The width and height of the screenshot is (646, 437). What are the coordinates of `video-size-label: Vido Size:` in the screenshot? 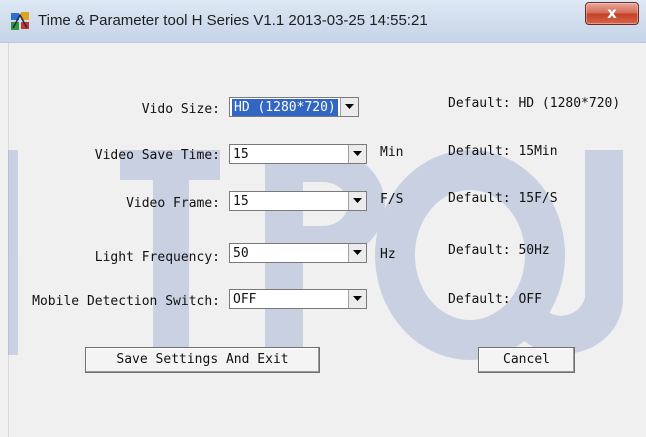 It's located at (180, 109).